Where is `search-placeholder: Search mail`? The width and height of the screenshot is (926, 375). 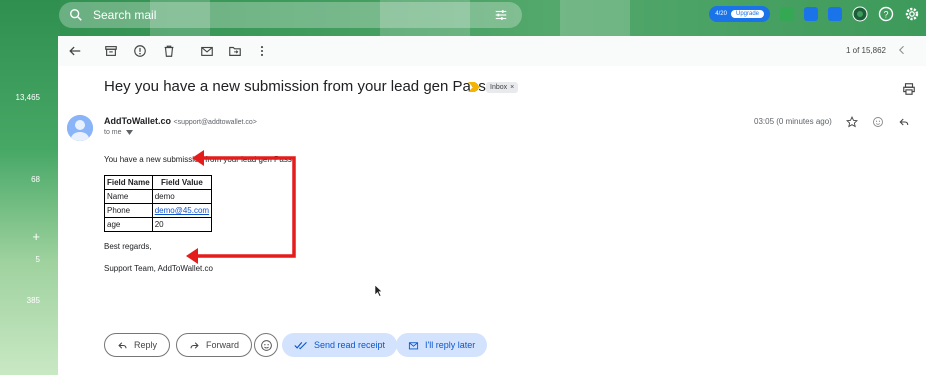
search-placeholder: Search mail is located at coordinates (124, 15).